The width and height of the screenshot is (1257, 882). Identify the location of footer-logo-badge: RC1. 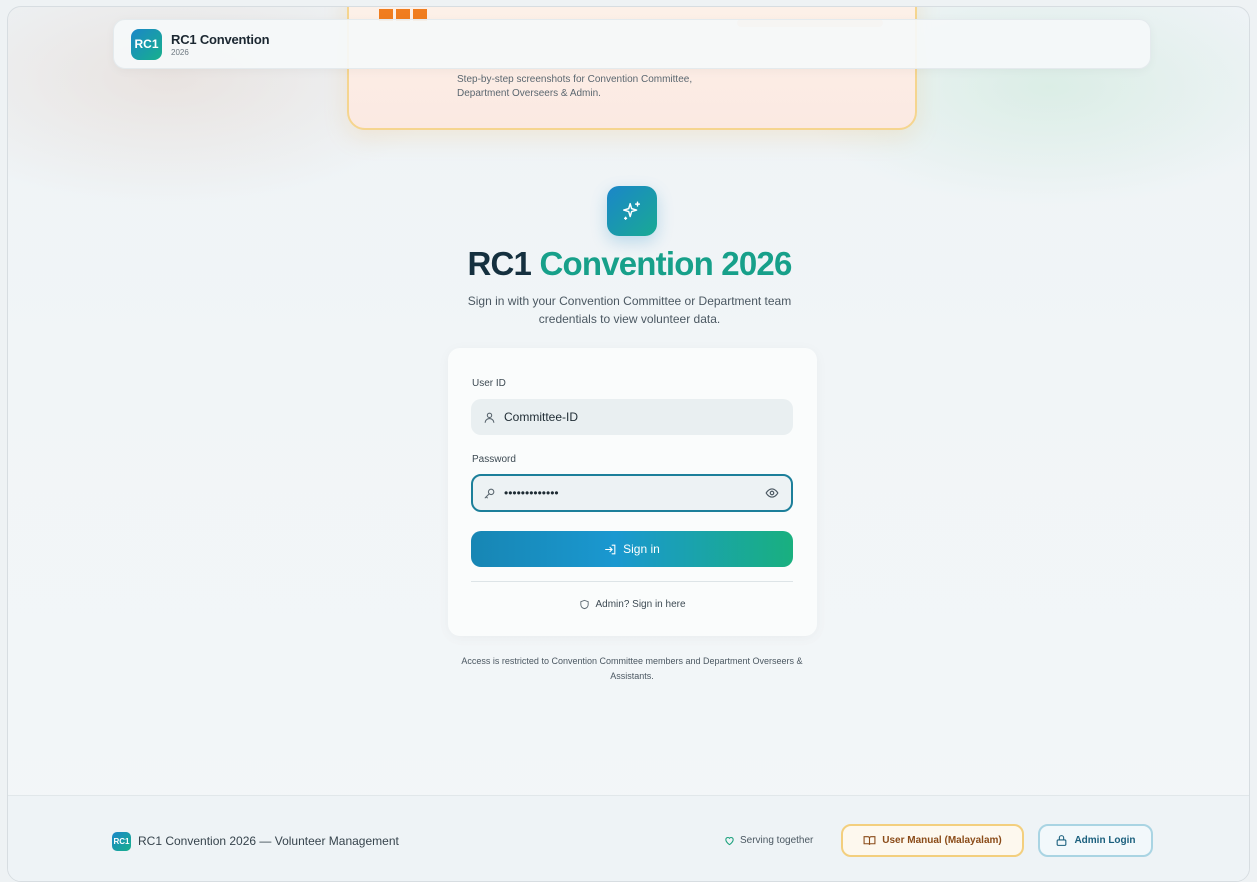
(121, 841).